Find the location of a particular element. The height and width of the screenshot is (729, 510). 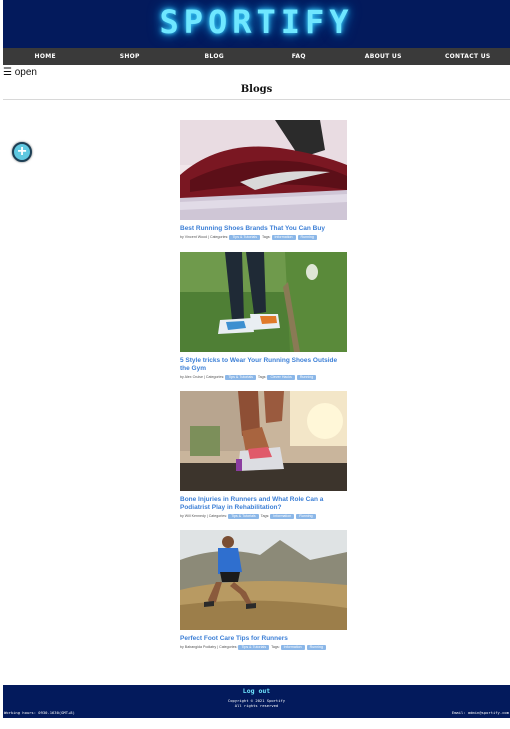

site-header: SPORTIFY is located at coordinates (256, 24).